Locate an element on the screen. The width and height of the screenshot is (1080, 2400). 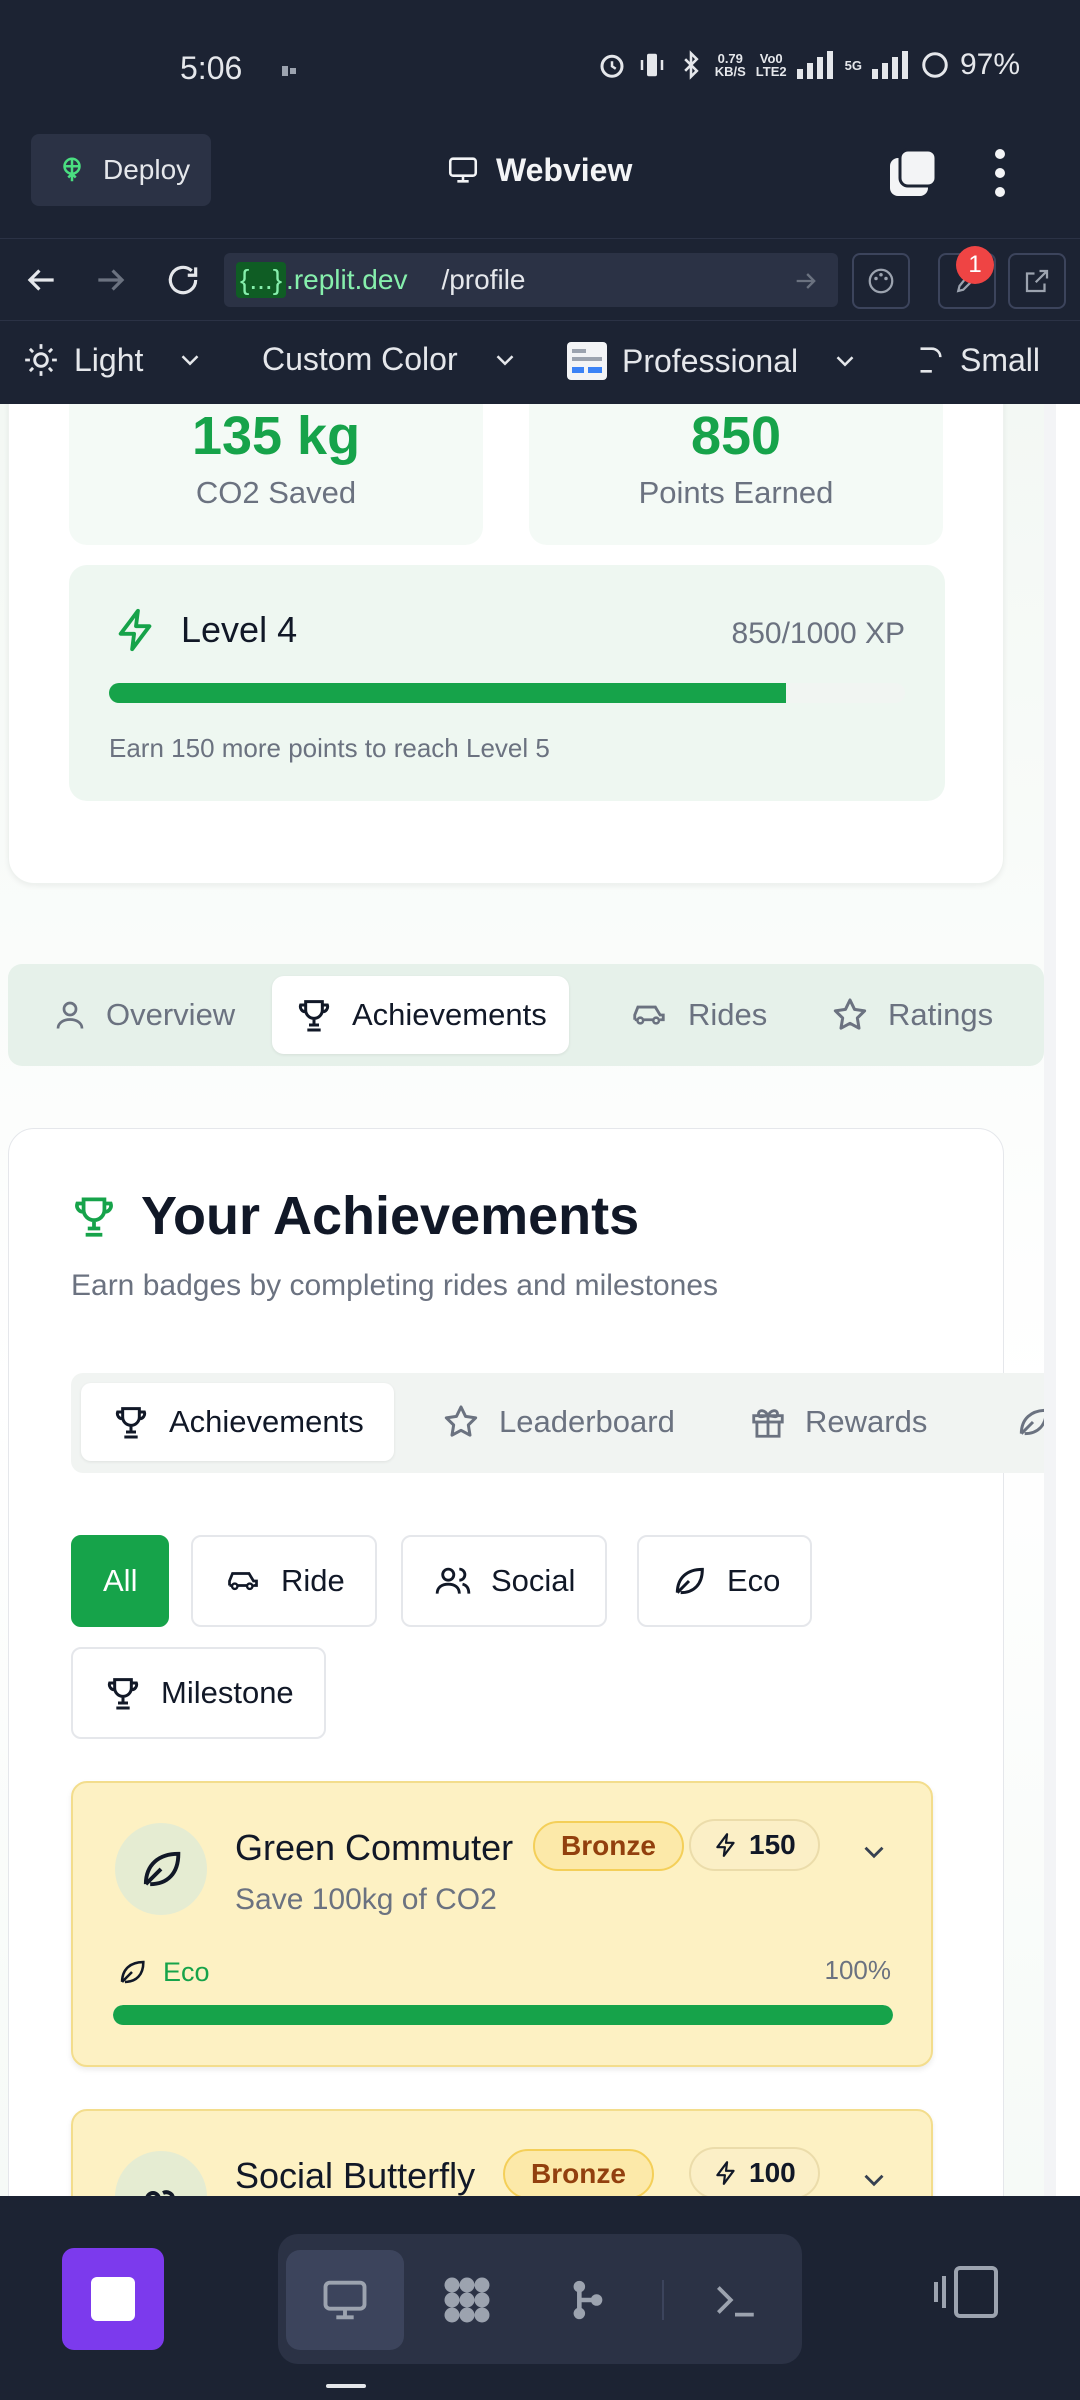
layout-icon is located at coordinates (587, 361).